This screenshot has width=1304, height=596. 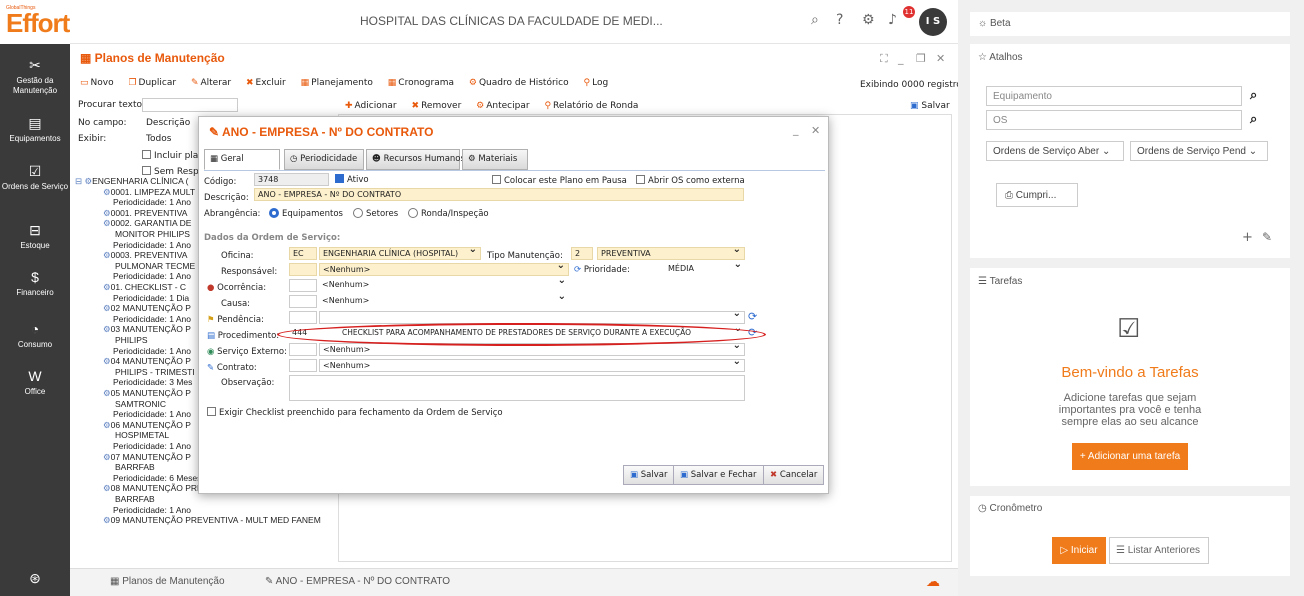 I want to click on include-checkbox: Incluir plan, so click(x=173, y=155).